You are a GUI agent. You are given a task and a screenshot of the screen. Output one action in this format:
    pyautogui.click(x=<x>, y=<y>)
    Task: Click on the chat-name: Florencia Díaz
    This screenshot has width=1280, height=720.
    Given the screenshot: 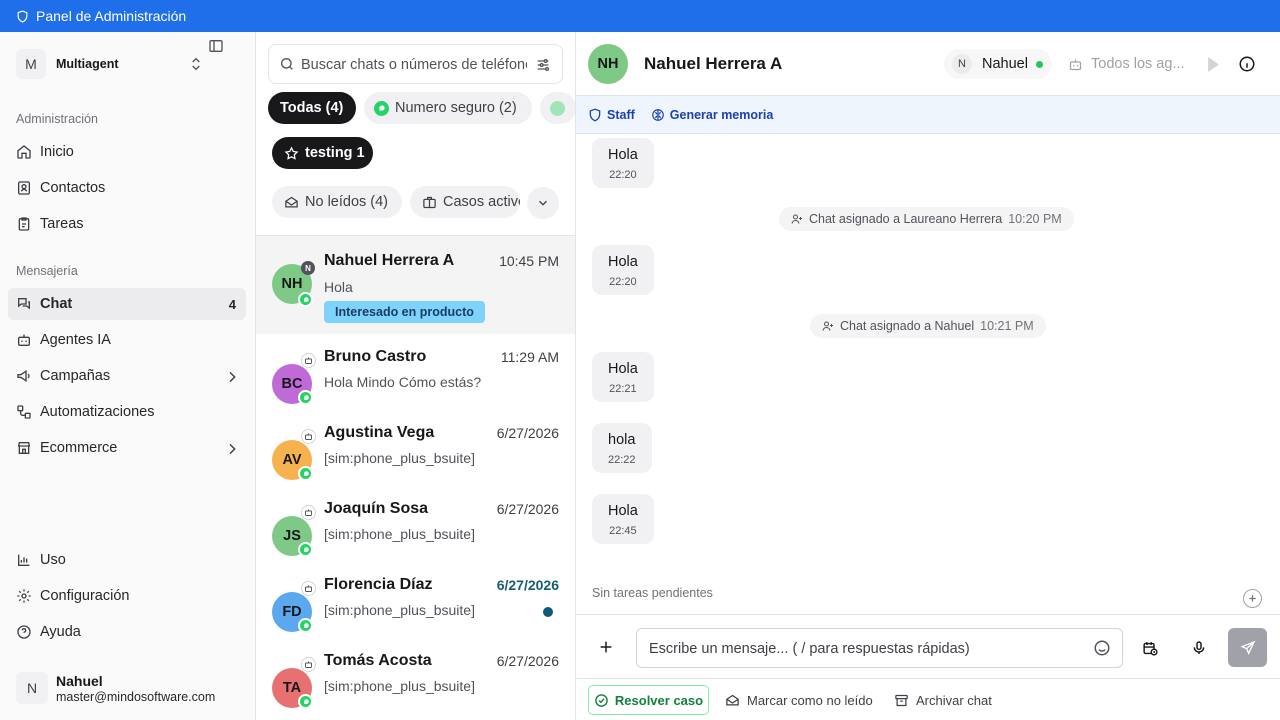 What is the action you would take?
    pyautogui.click(x=378, y=584)
    